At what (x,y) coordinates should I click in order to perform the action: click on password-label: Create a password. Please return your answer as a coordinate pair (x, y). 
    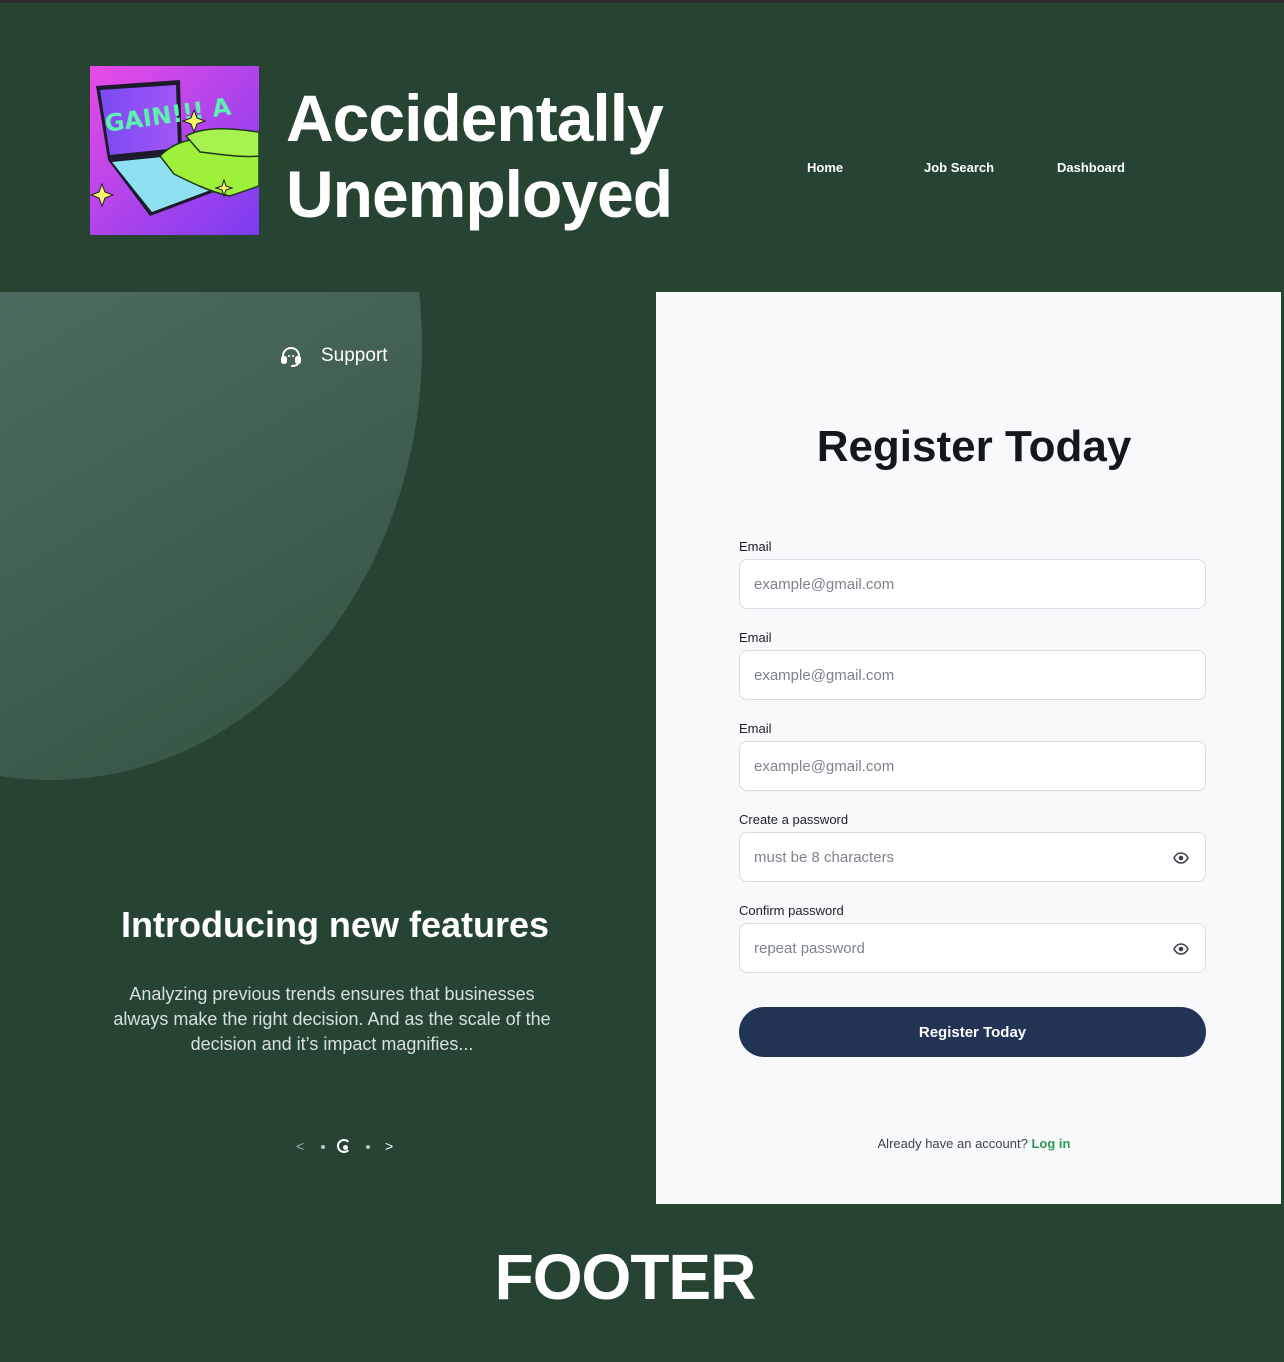
    Looking at the image, I should click on (794, 819).